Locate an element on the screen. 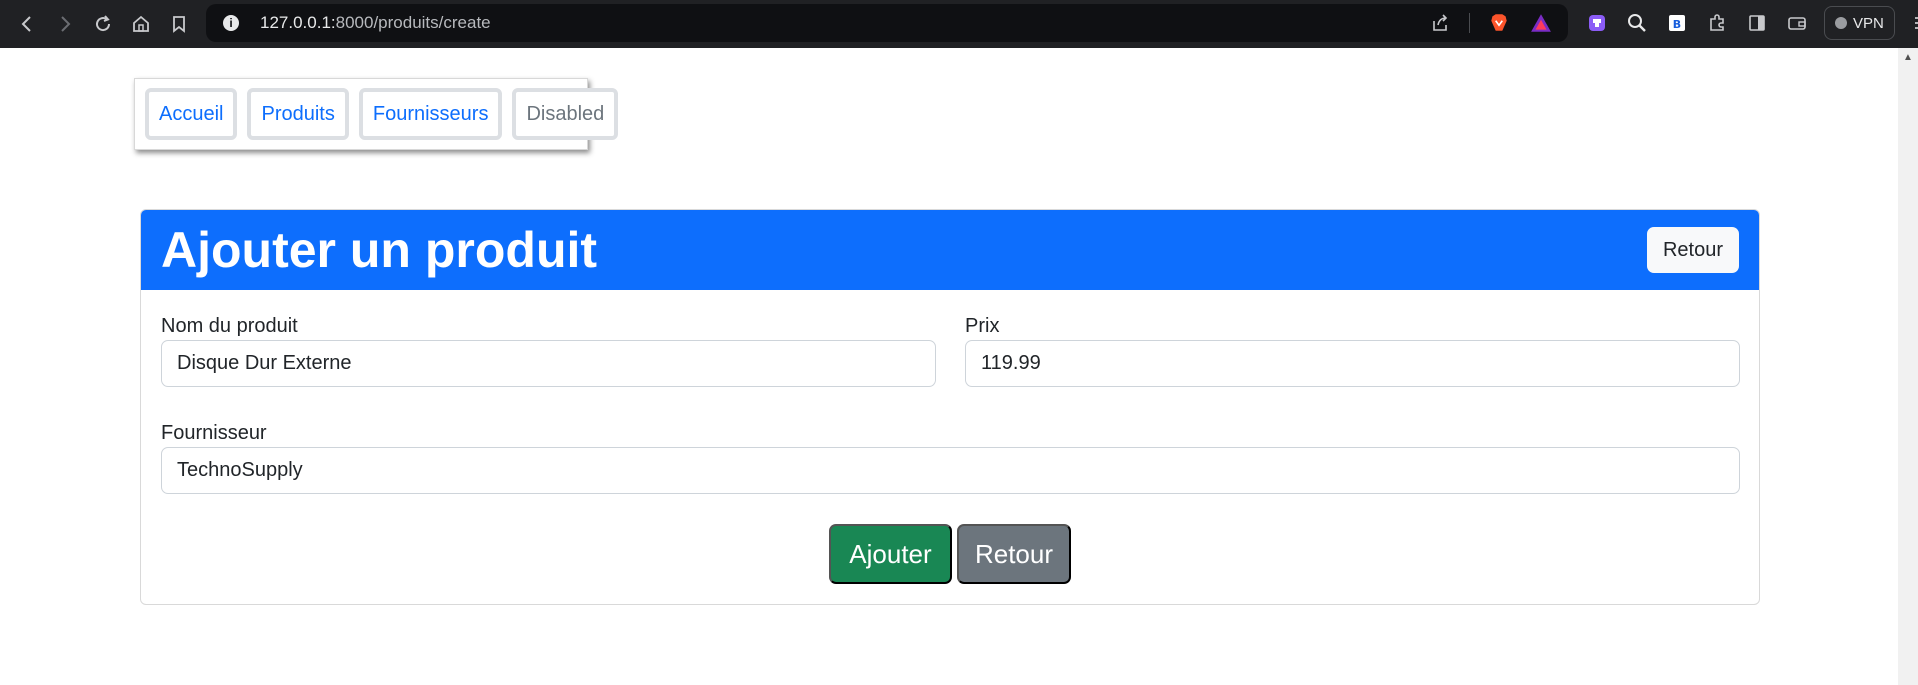  top-nav: Accueil Produits Fournisseurs Disabled is located at coordinates (376, 114).